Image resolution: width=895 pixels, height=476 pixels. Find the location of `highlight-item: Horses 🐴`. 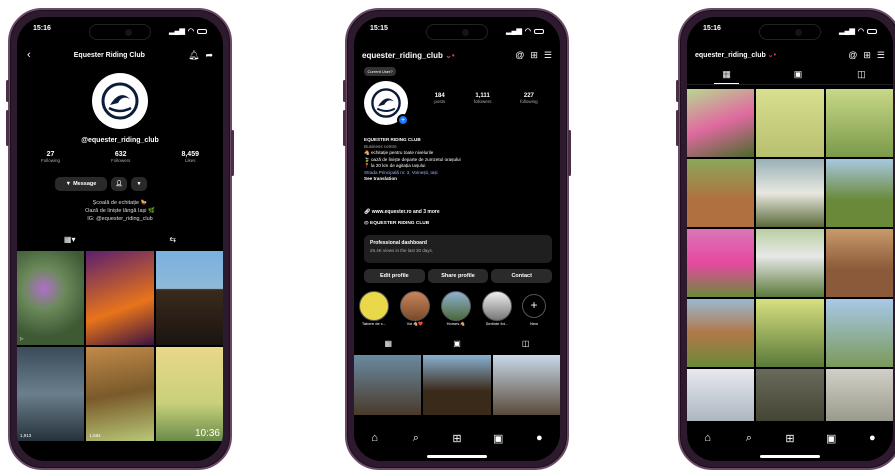

highlight-item: Horses 🐴 is located at coordinates (456, 308).